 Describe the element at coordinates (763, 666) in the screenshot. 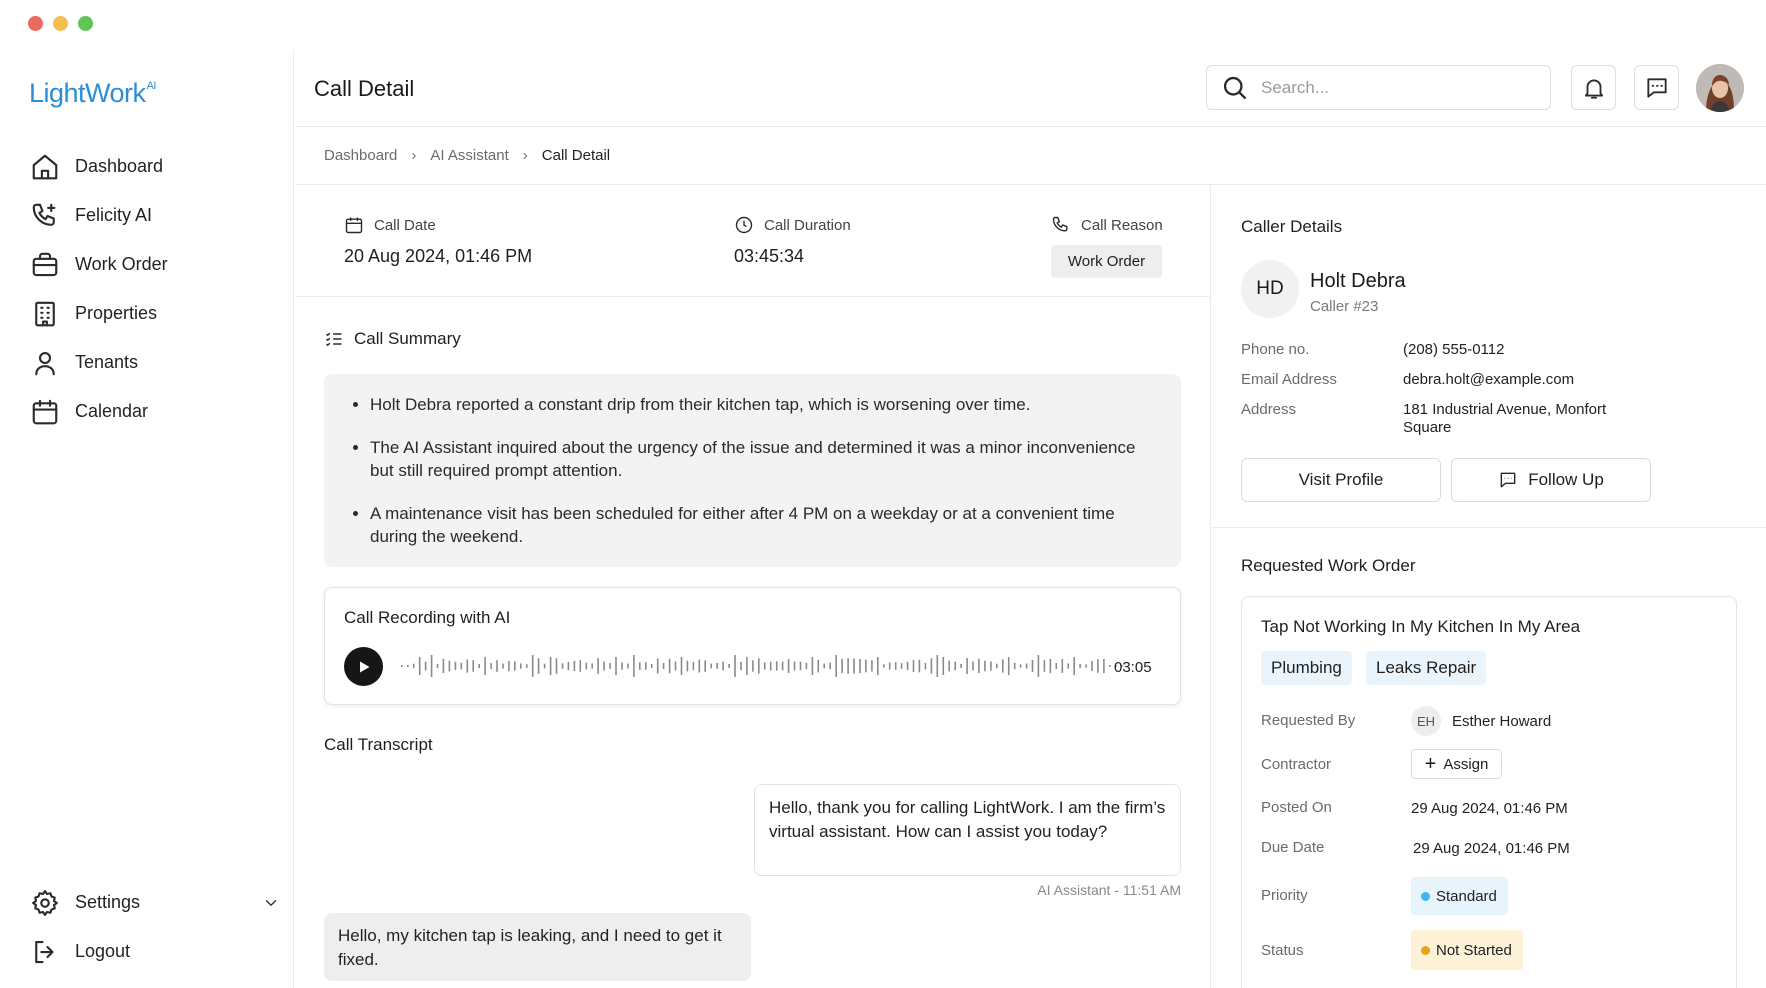

I see `audio-waveform` at that location.